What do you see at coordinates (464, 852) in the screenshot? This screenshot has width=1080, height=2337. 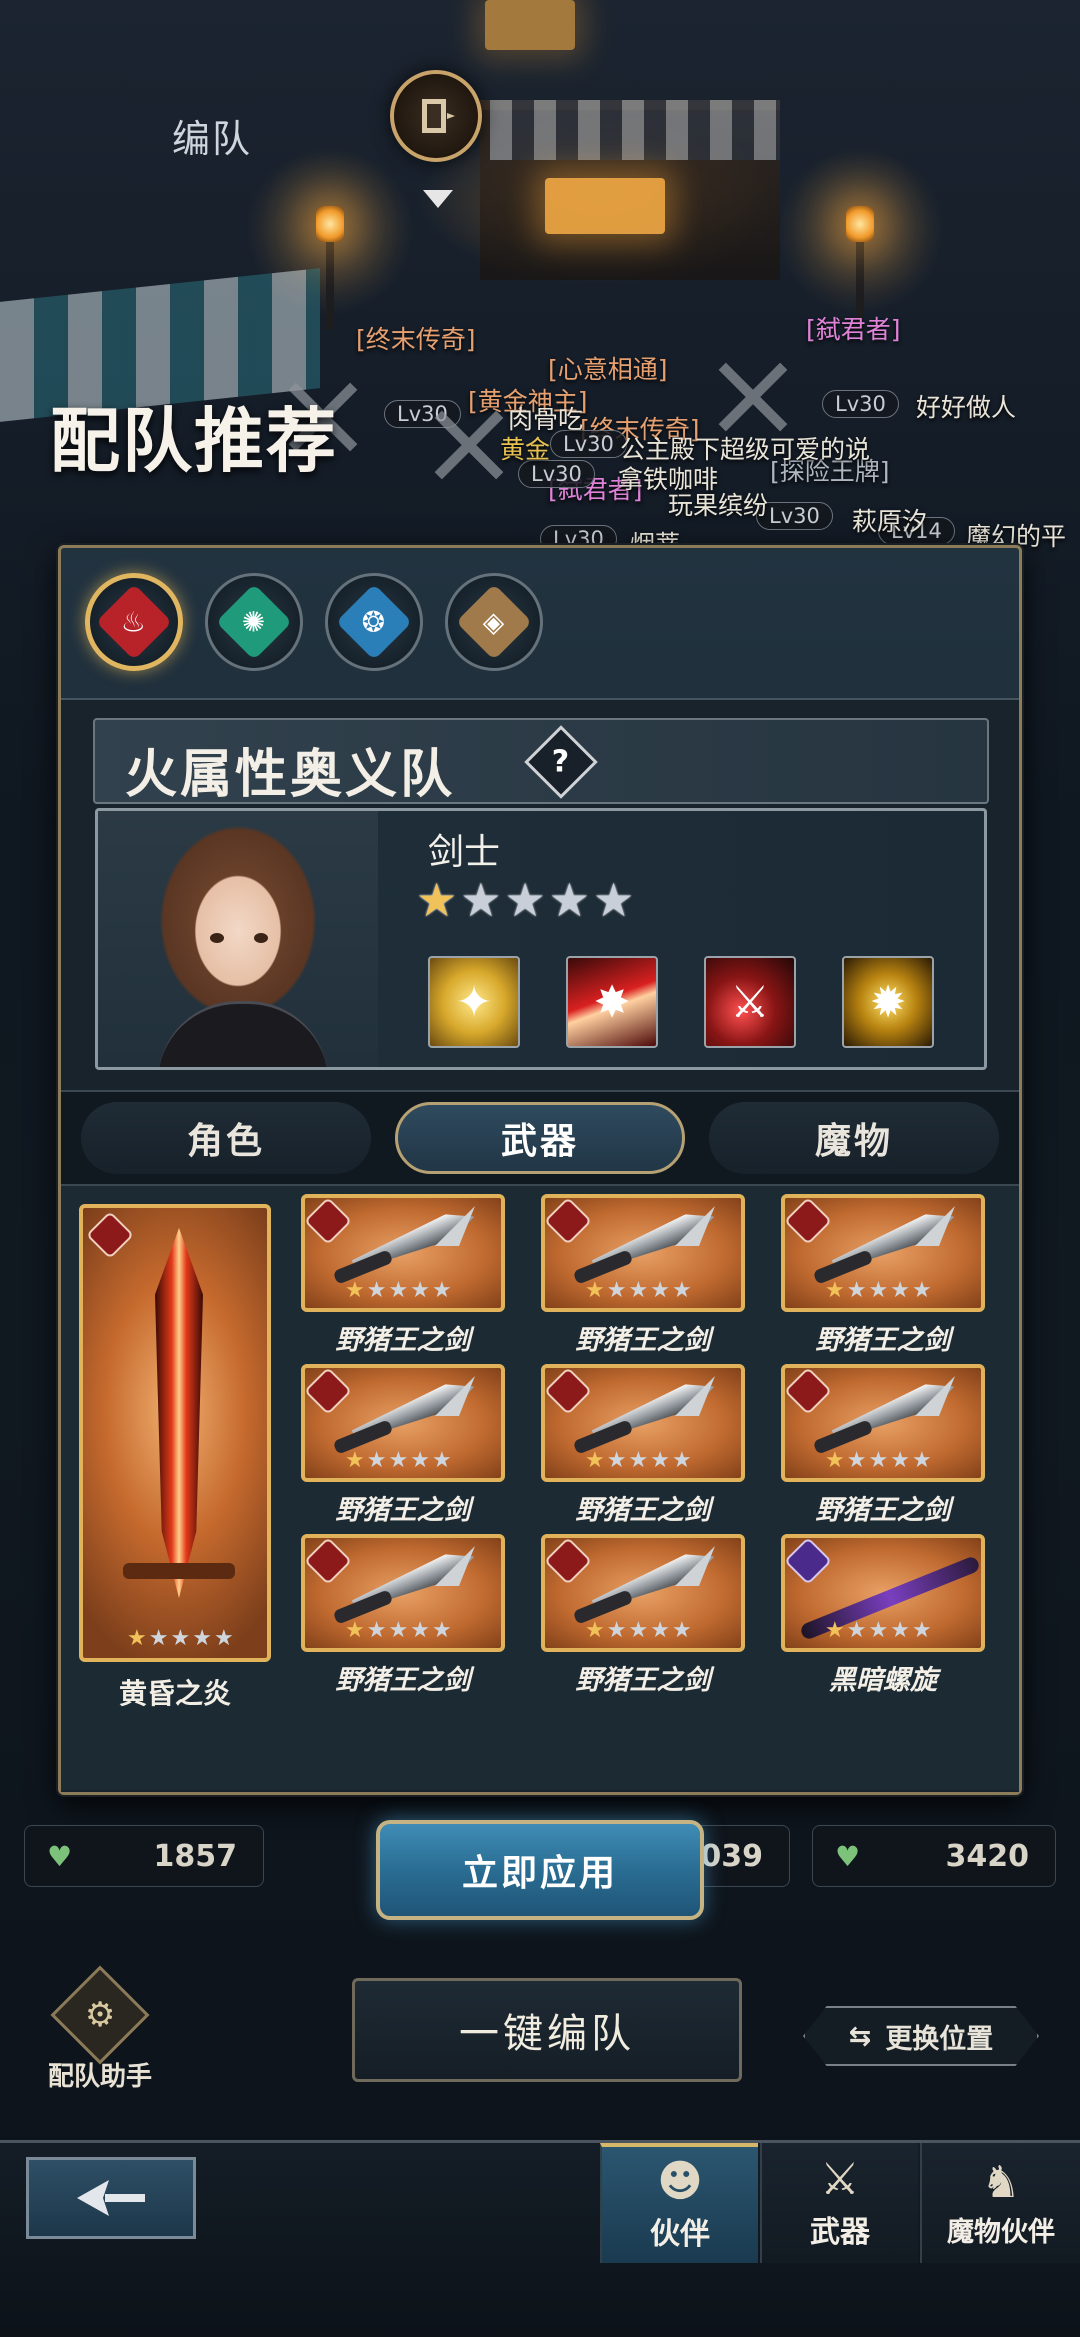 I see `hero-role: 剑士` at bounding box center [464, 852].